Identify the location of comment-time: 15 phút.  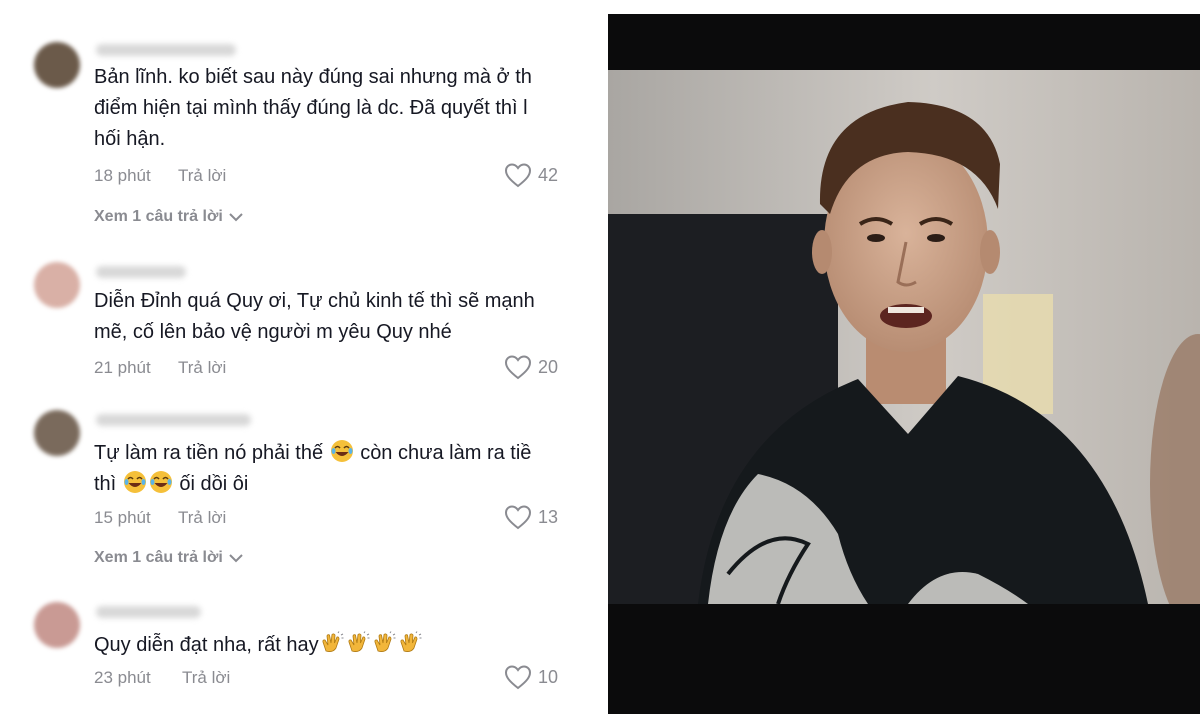
(122, 517).